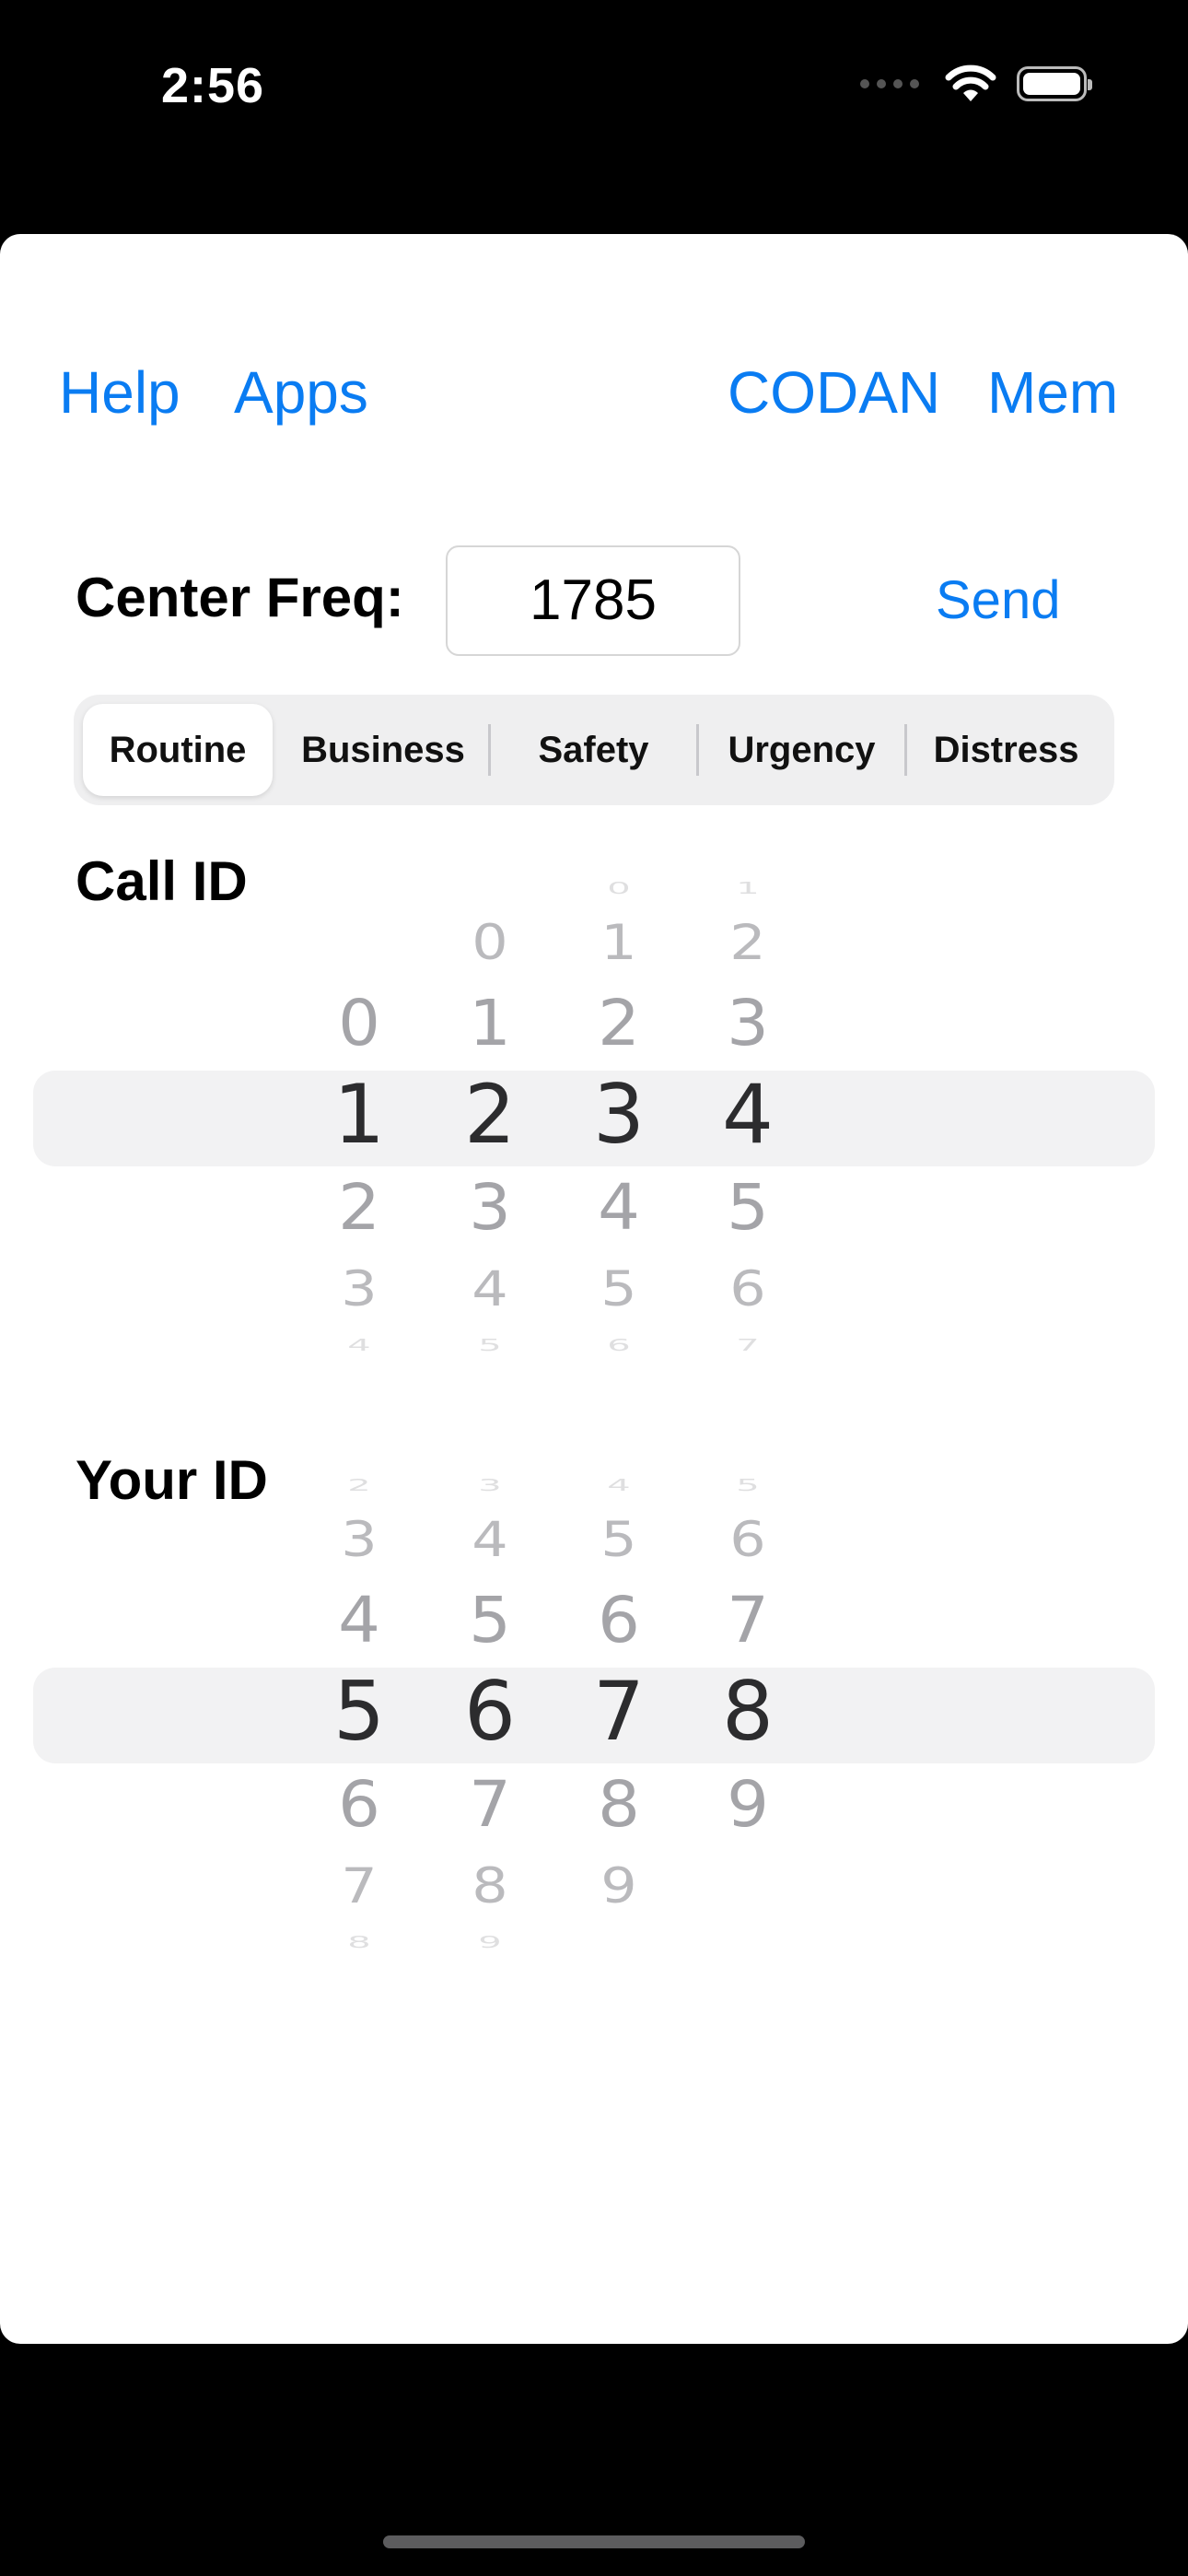 This screenshot has height=2576, width=1188. Describe the element at coordinates (490, 1114) in the screenshot. I see `picker-selected-digit: 2` at that location.